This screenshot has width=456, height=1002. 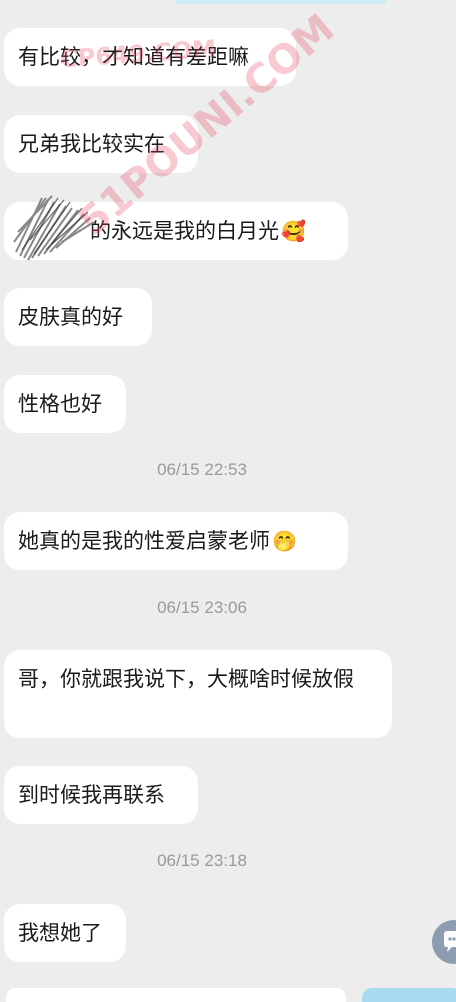 I want to click on message-text: 她真的是我的性爱启蒙老师, so click(x=144, y=541).